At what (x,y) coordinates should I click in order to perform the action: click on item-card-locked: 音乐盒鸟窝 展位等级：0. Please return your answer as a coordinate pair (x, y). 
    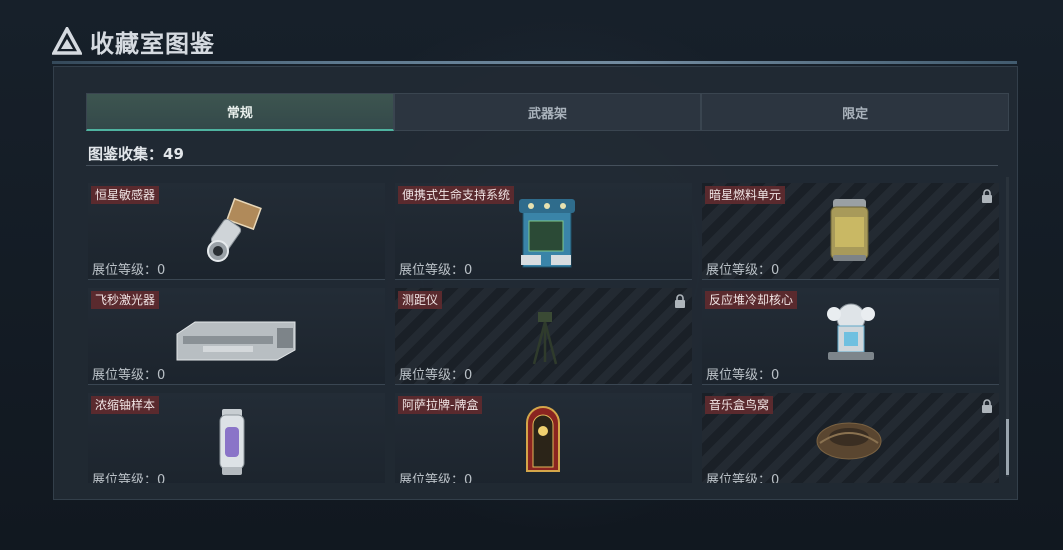
    Looking at the image, I should click on (850, 438).